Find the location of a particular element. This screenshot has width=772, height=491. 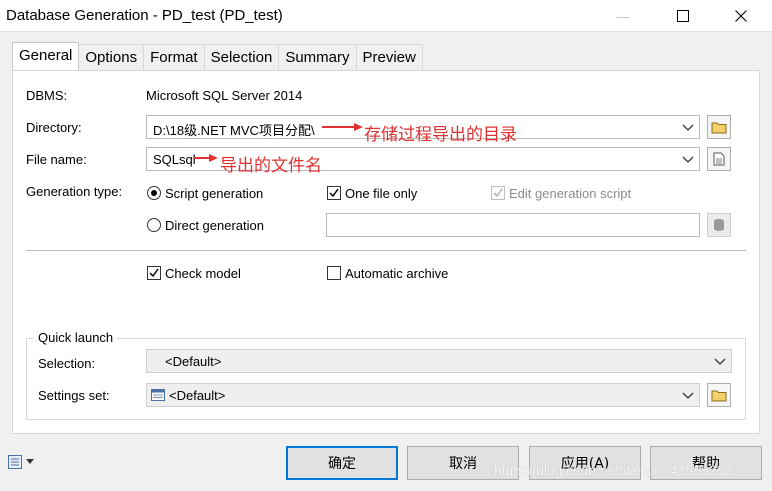

edit-generation-script-label: Edit generation script is located at coordinates (570, 193).